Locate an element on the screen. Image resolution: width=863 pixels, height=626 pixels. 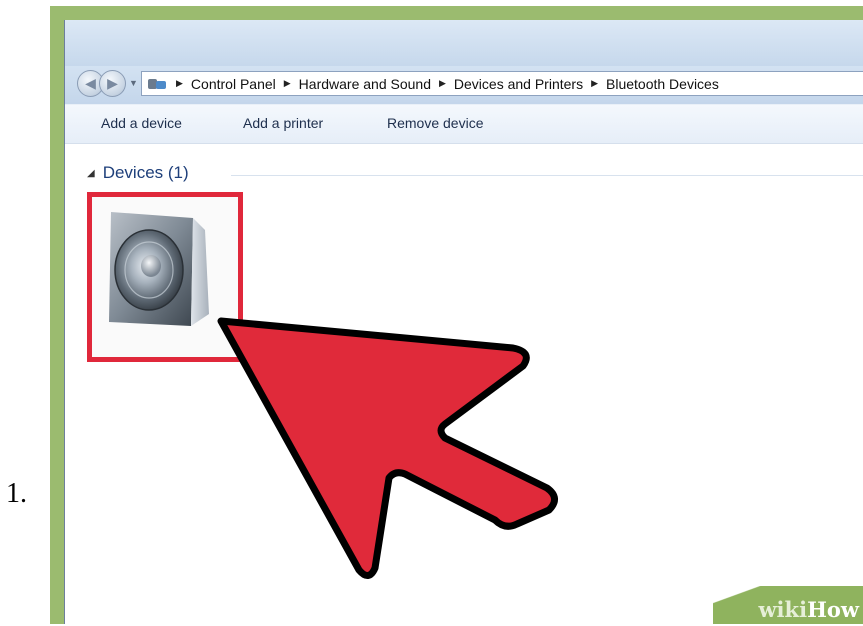
wikihow-watermark: wikiHow is located at coordinates (788, 605).